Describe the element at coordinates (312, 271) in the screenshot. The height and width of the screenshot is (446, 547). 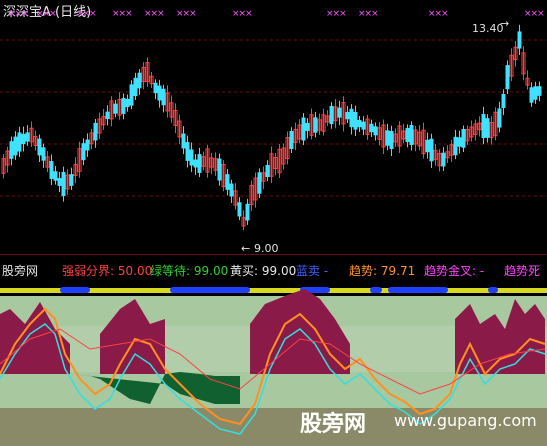
I see `indicator-label-blue-sell: 蓝卖 -` at that location.